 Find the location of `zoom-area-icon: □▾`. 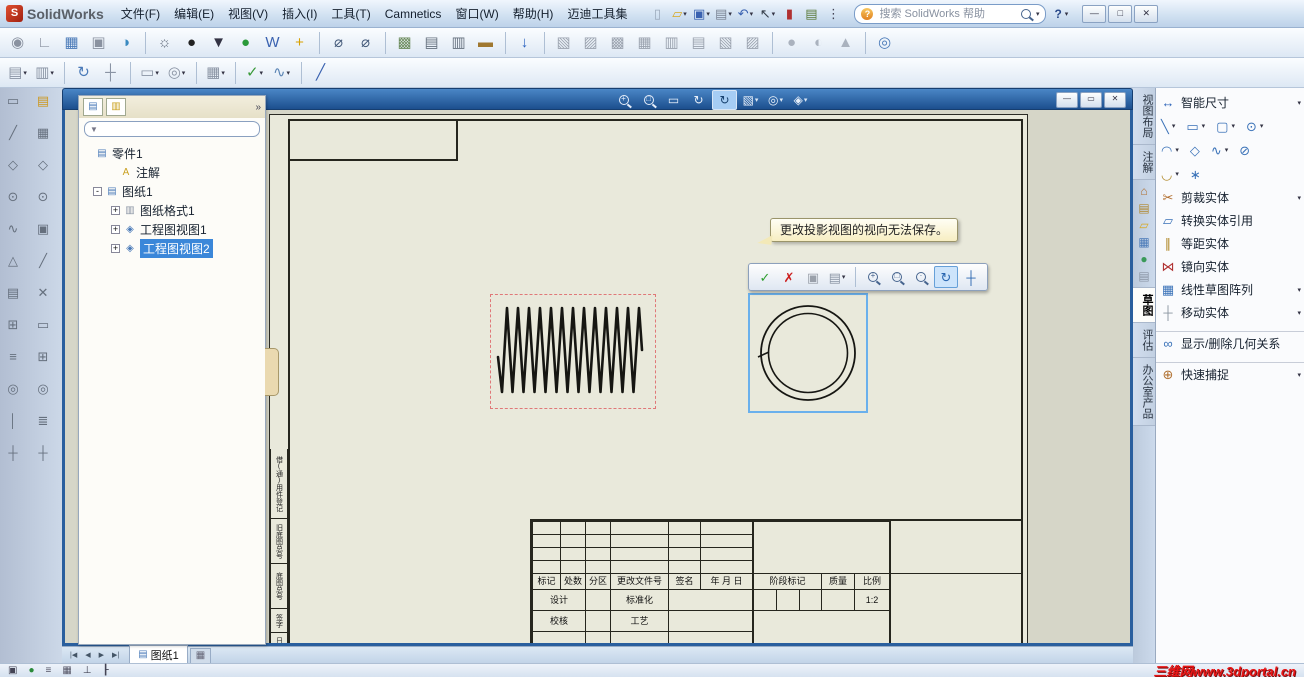

zoom-area-icon: □▾ is located at coordinates (897, 277).